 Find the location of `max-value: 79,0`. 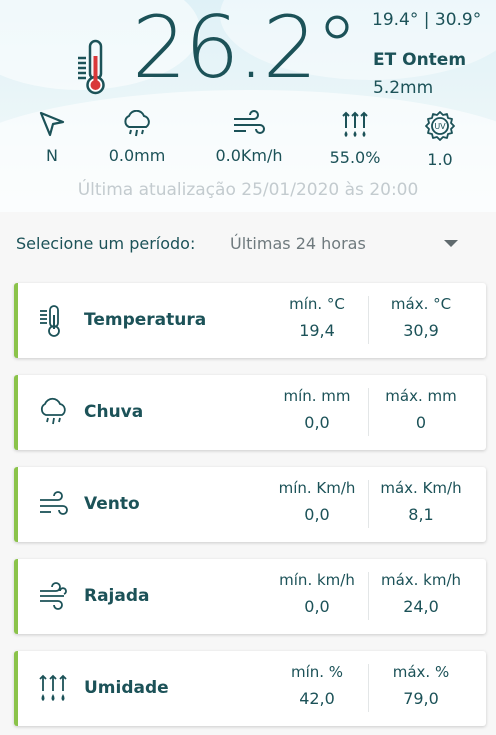

max-value: 79,0 is located at coordinates (421, 698).